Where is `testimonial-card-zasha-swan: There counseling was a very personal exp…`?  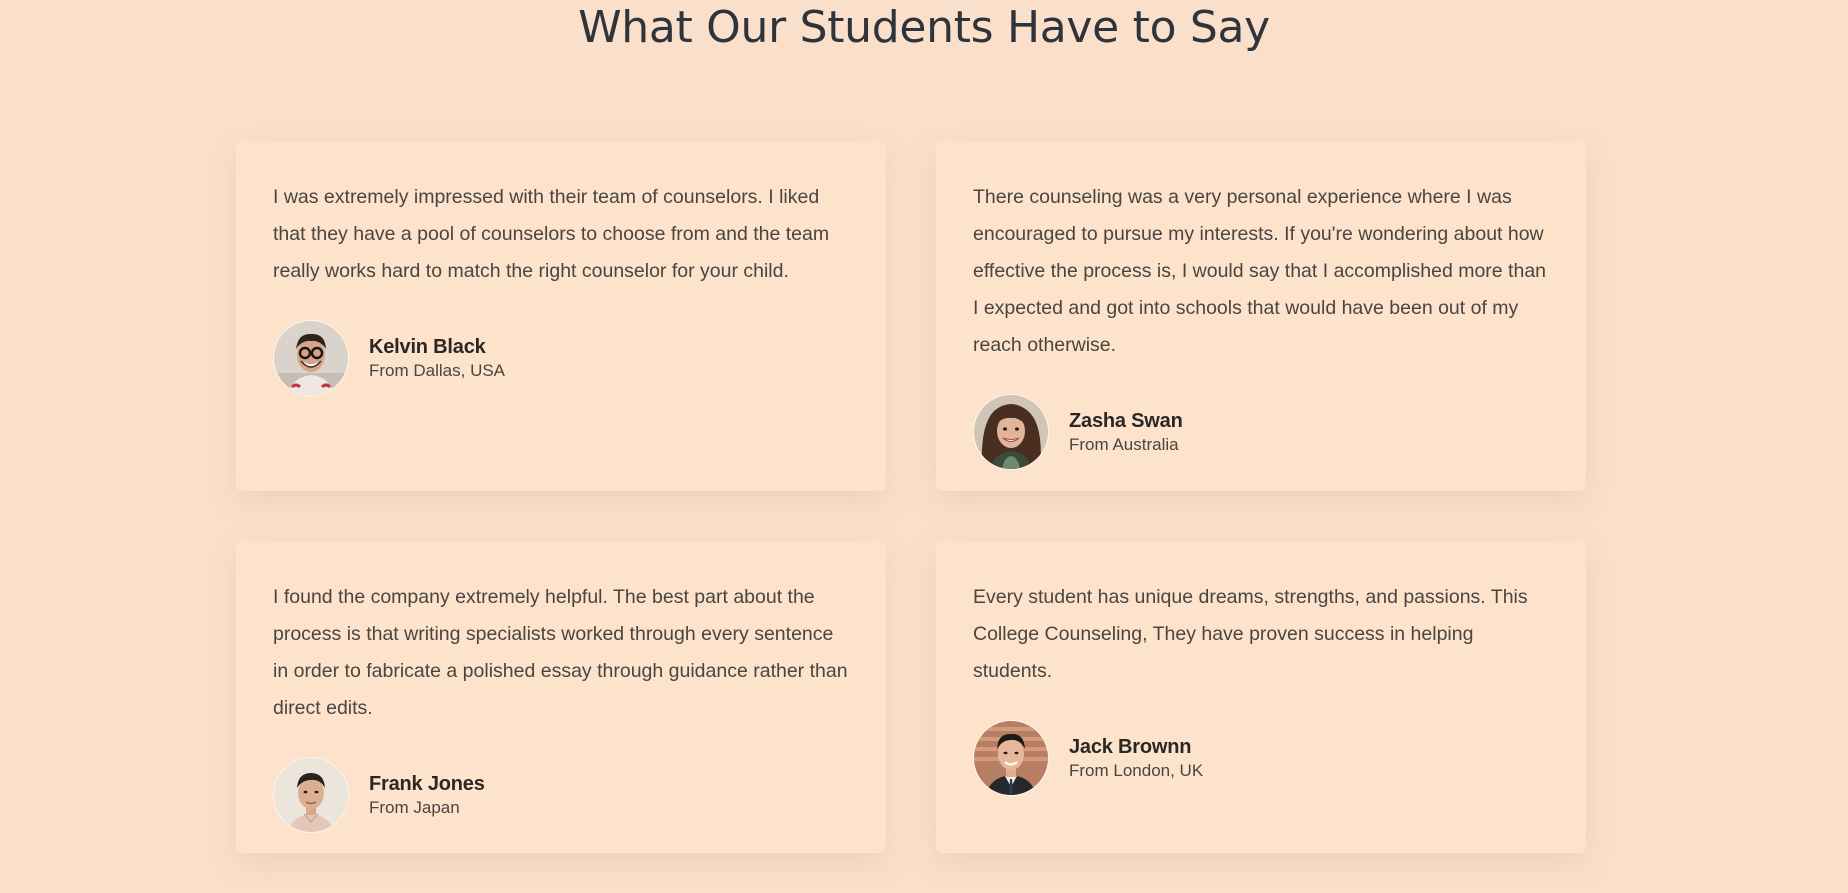
testimonial-card-zasha-swan: There counseling was a very personal exp… is located at coordinates (1261, 316).